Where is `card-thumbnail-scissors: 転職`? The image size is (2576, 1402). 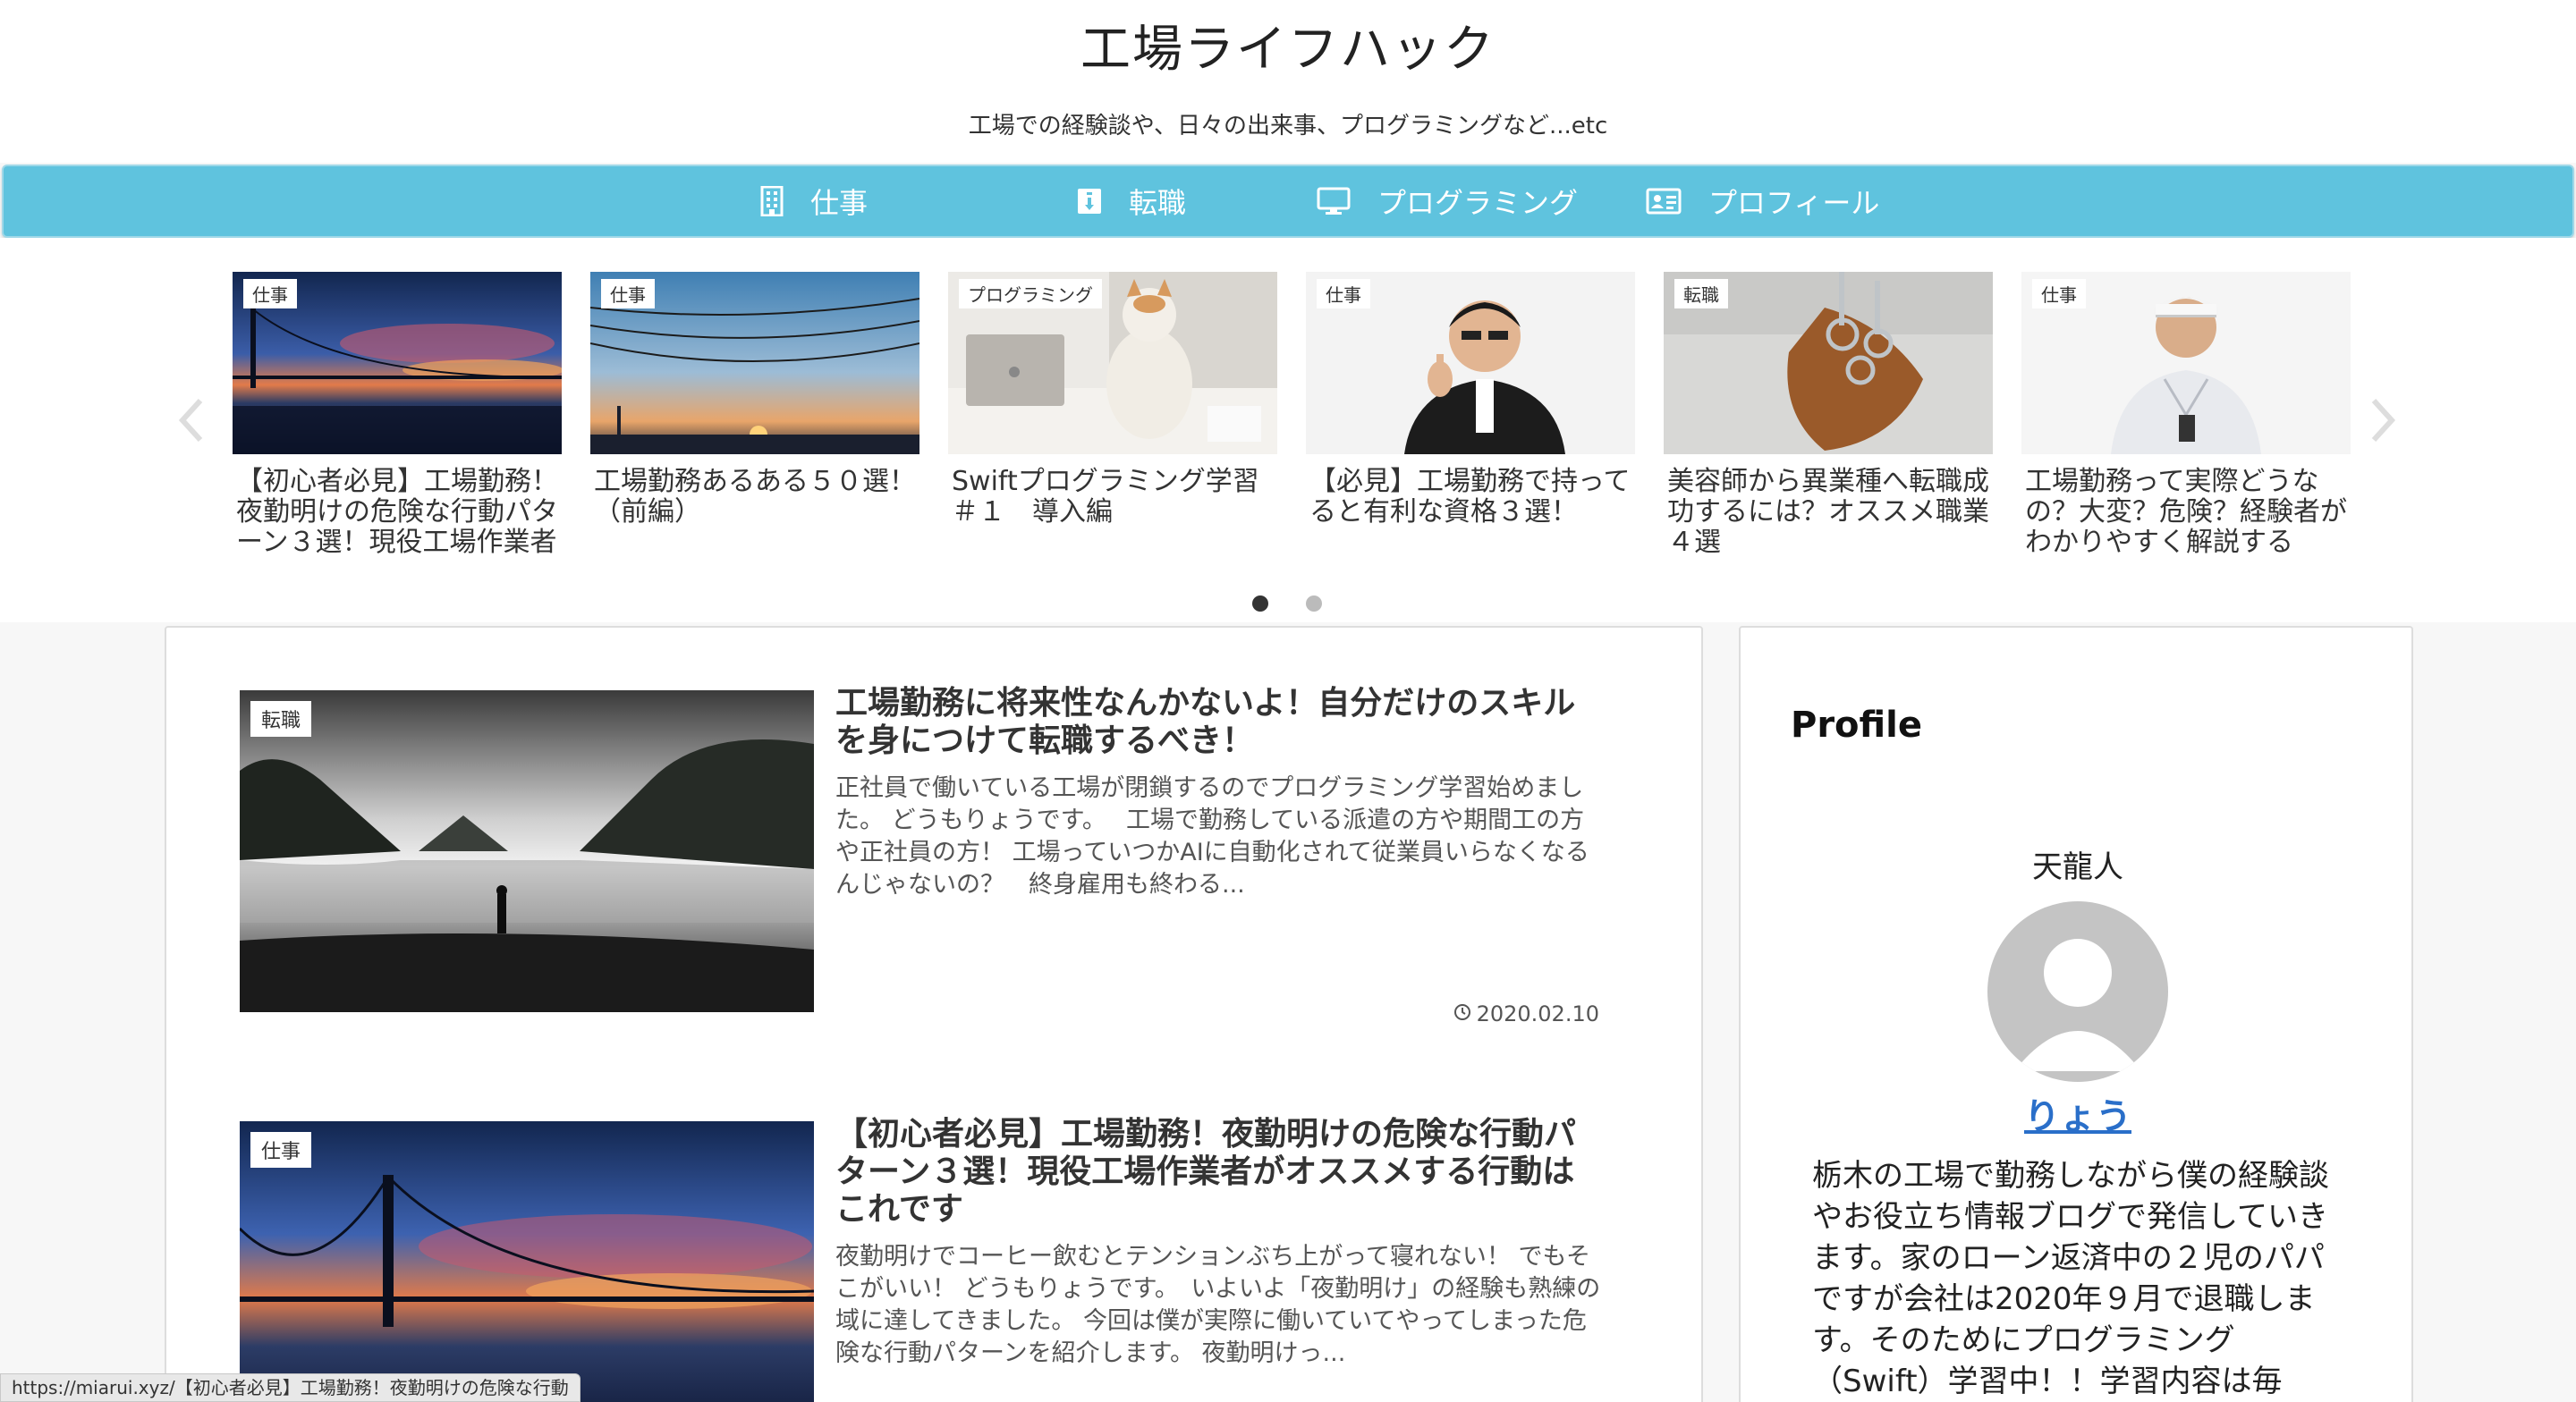 card-thumbnail-scissors: 転職 is located at coordinates (1828, 363).